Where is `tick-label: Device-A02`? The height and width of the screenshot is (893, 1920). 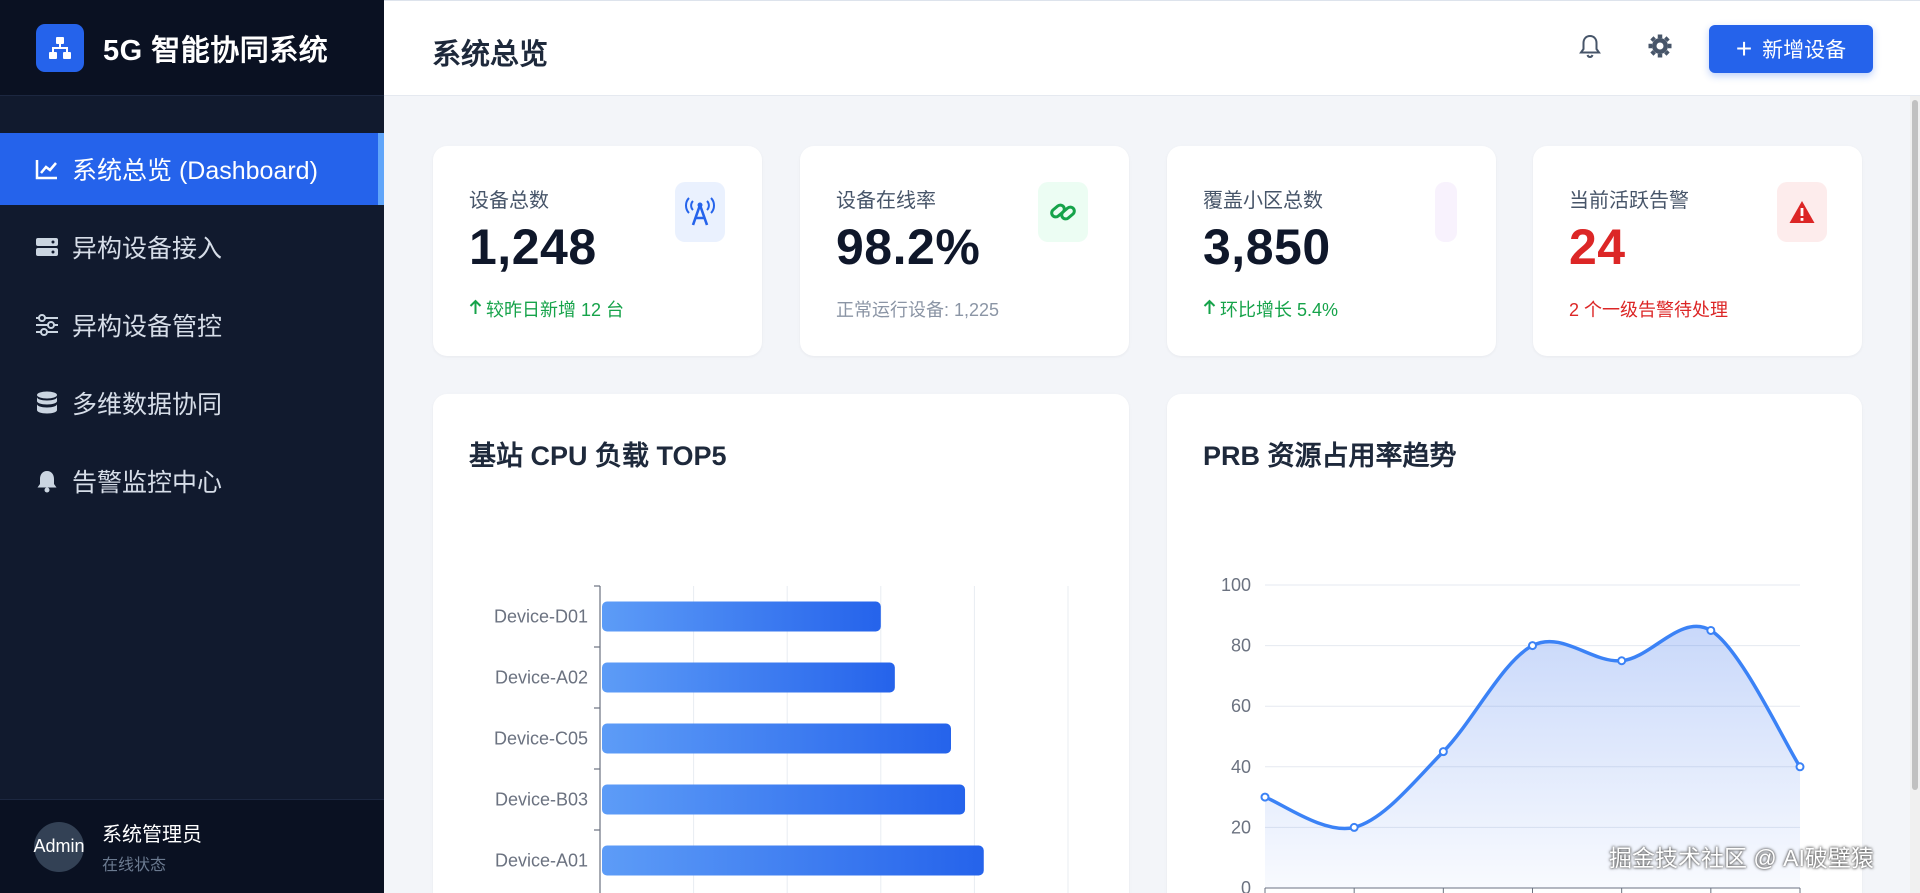
tick-label: Device-A02 is located at coordinates (541, 678).